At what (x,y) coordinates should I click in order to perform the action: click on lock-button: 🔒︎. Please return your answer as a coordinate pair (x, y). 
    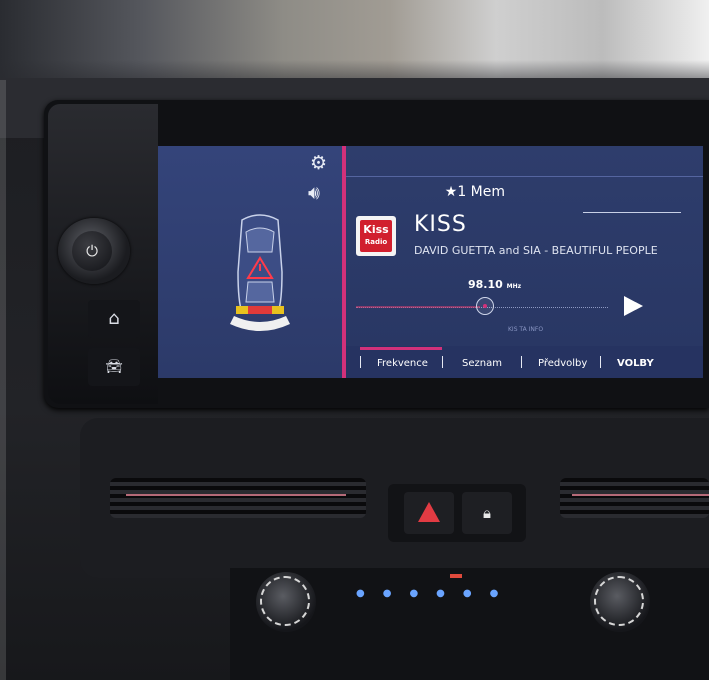
    Looking at the image, I should click on (487, 513).